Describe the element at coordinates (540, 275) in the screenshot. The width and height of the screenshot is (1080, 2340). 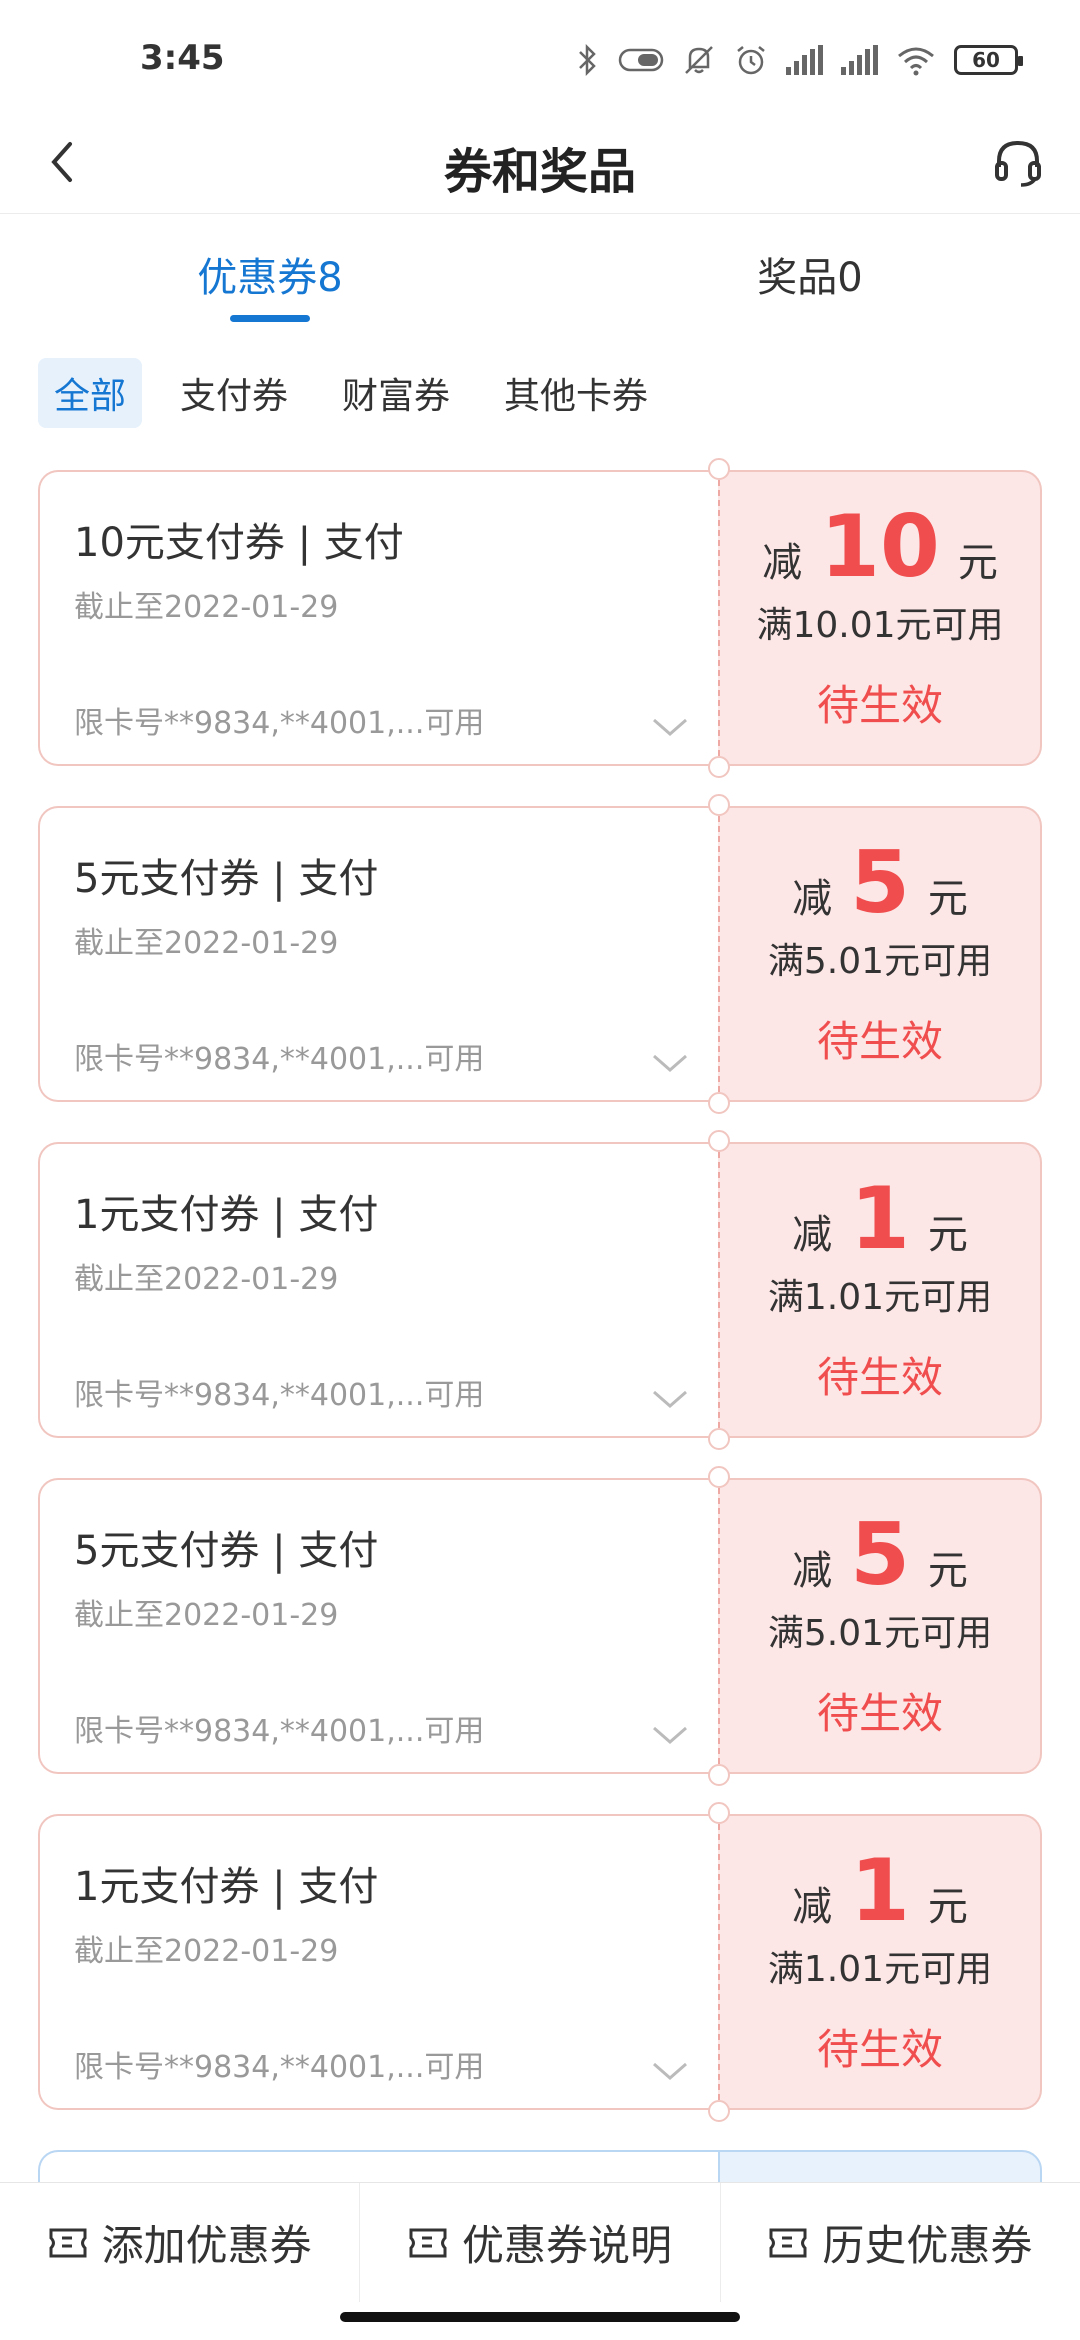
I see `tab-bar: 优惠券8 奖品0` at that location.